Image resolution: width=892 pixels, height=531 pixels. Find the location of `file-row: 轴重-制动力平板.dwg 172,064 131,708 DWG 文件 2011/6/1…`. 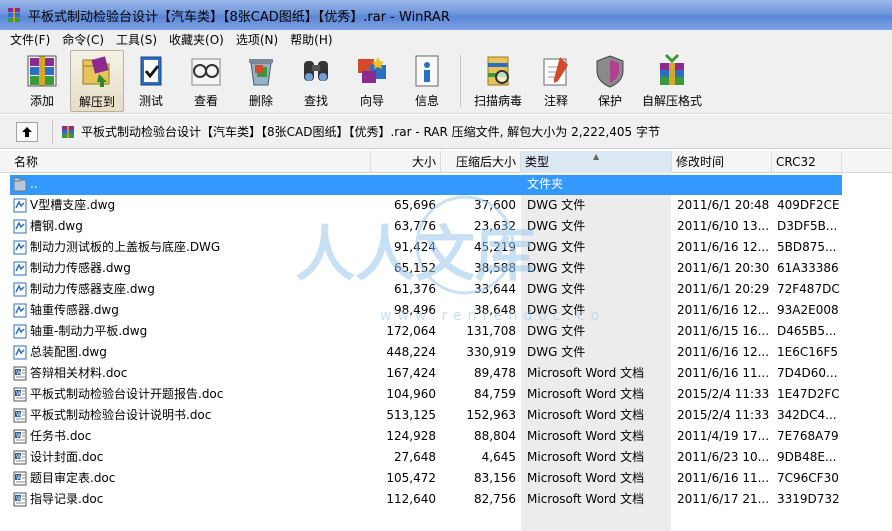

file-row: 轴重-制动力平板.dwg 172,064 131,708 DWG 文件 2011/6/1… is located at coordinates (446, 331).